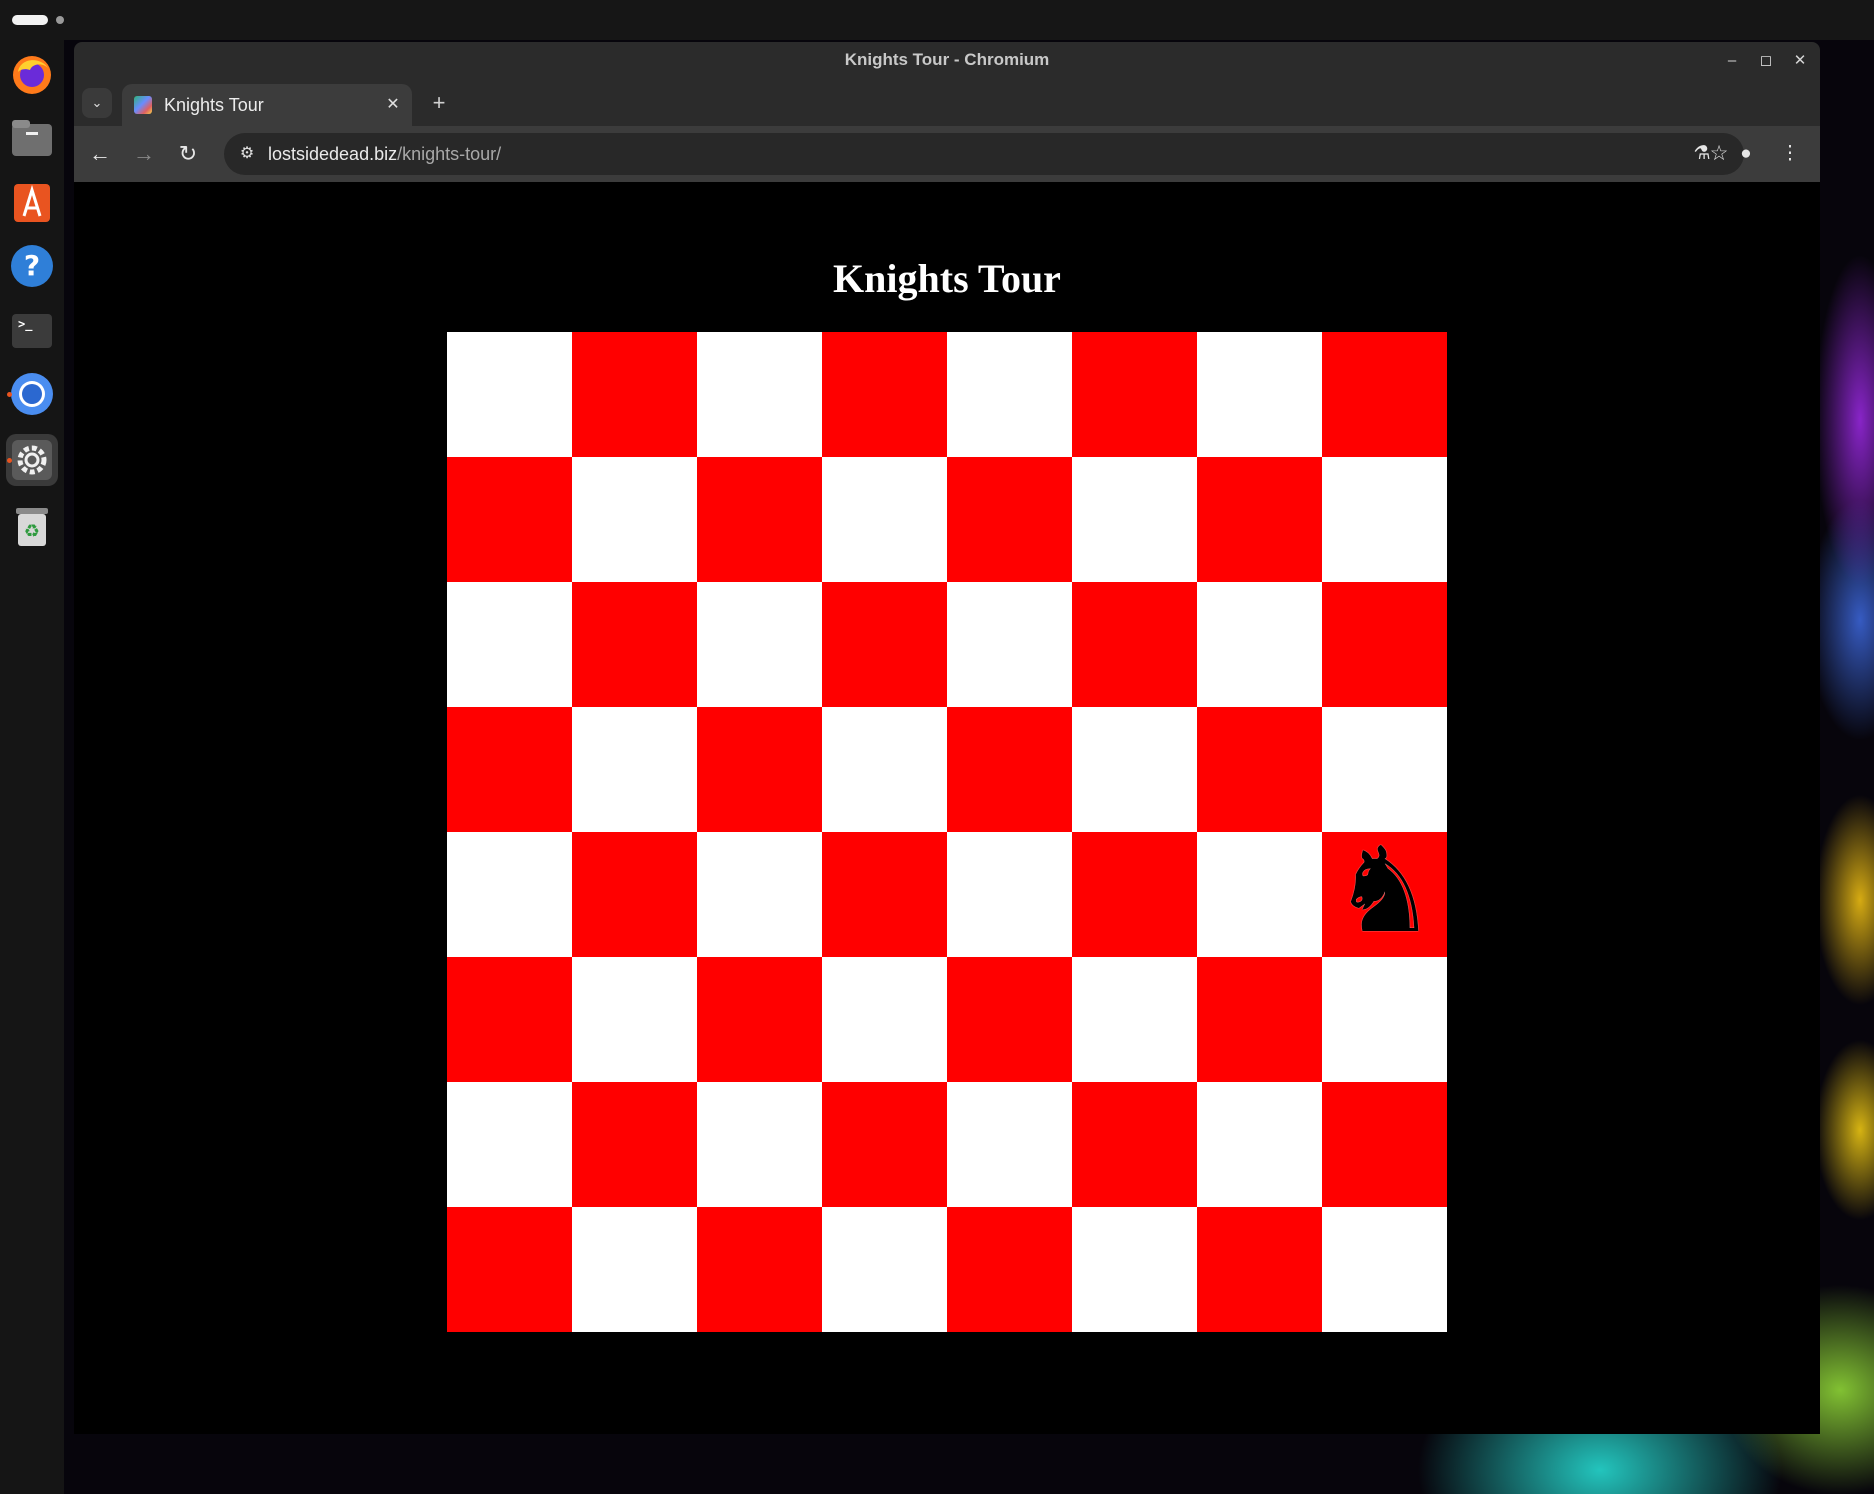 Image resolution: width=1874 pixels, height=1494 pixels. What do you see at coordinates (1732, 61) in the screenshot?
I see `minimize-button: –` at bounding box center [1732, 61].